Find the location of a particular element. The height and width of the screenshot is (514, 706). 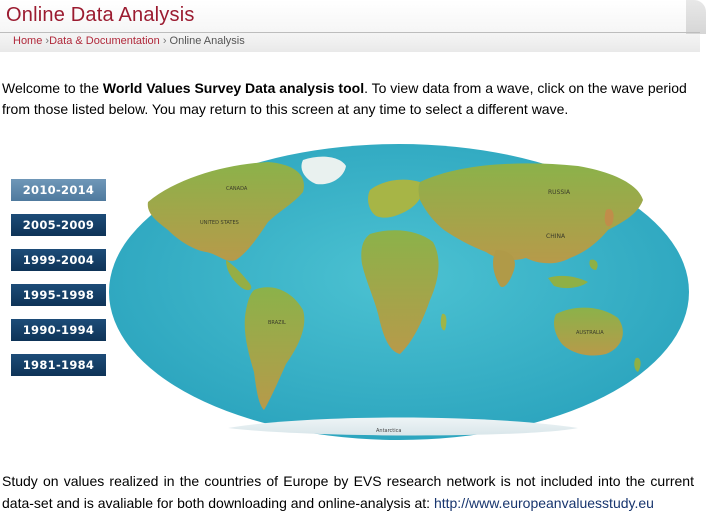

map-label-australia: AUSTRALIA is located at coordinates (590, 333).